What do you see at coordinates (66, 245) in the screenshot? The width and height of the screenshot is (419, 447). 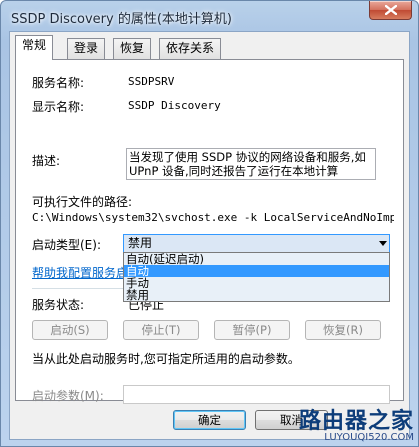 I see `startup-type-label: 启动类型(E):` at bounding box center [66, 245].